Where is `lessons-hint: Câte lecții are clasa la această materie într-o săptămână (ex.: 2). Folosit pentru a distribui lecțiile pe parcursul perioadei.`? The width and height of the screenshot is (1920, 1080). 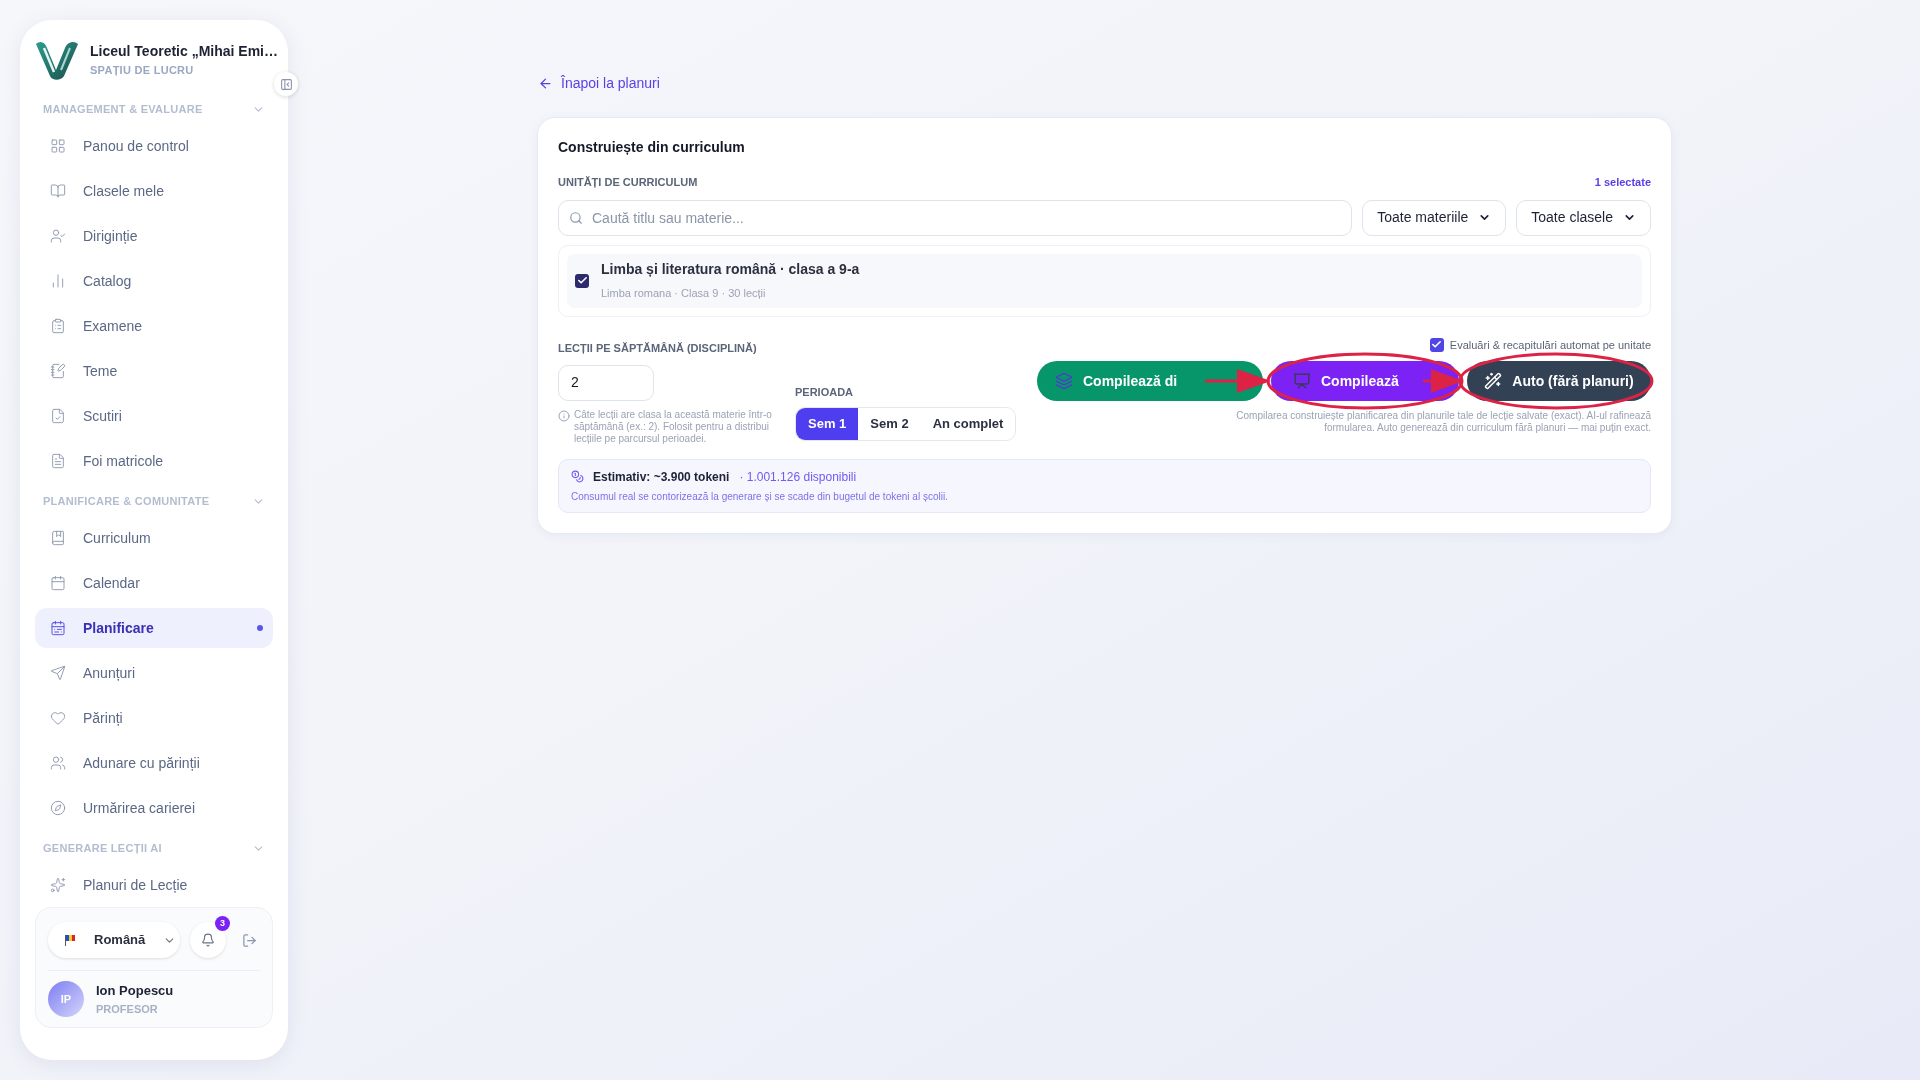 lessons-hint: Câte lecții are clasa la această materie într-o săptămână (ex.: 2). Folosit pentru a distribui lecțiile pe parcursul perioadei. is located at coordinates (673, 426).